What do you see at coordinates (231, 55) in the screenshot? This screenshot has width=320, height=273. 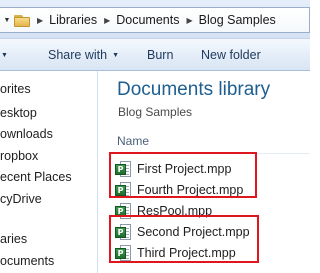 I see `new-folder-button: New folder` at bounding box center [231, 55].